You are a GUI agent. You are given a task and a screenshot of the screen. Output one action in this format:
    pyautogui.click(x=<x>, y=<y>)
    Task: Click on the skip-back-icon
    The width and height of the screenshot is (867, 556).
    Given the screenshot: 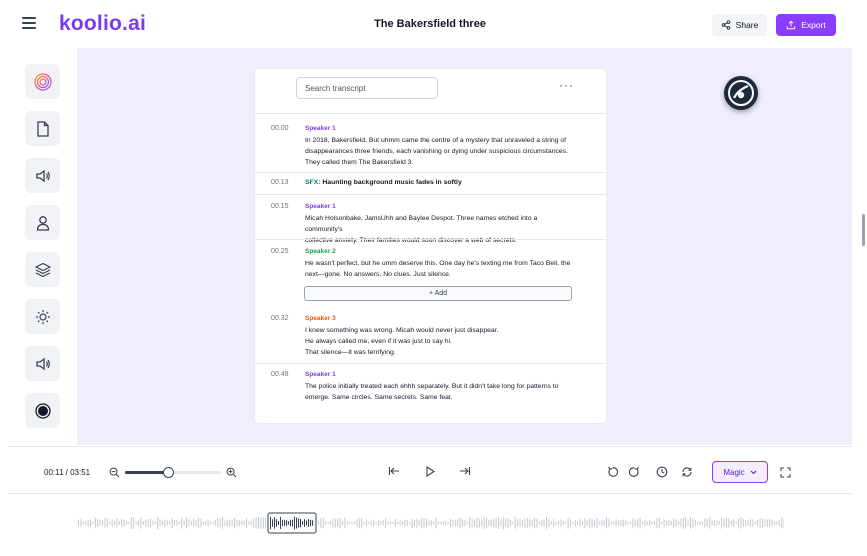 What is the action you would take?
    pyautogui.click(x=394, y=471)
    